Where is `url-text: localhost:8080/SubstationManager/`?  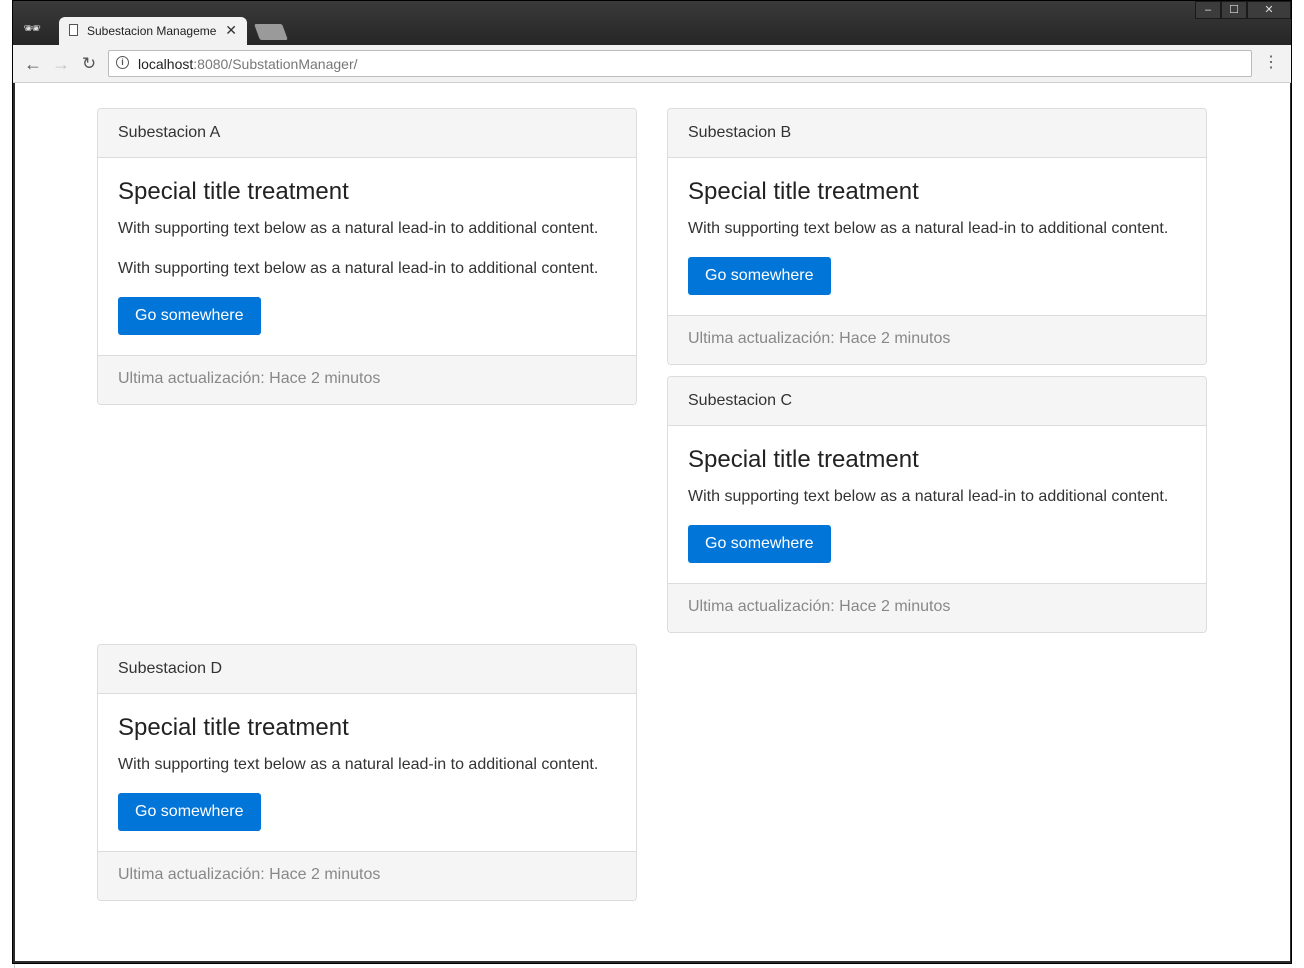
url-text: localhost:8080/SubstationManager/ is located at coordinates (248, 64).